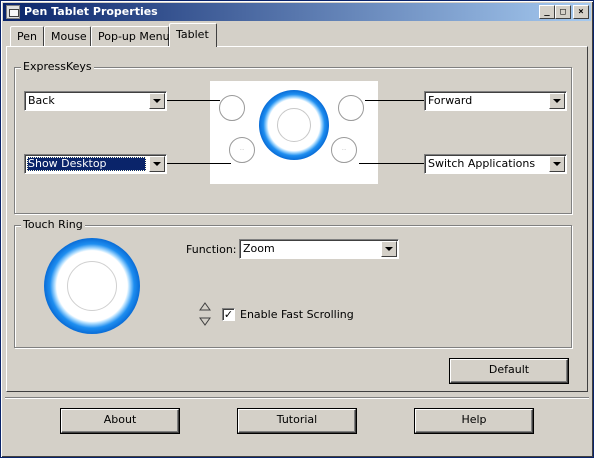 Image resolution: width=594 pixels, height=458 pixels. What do you see at coordinates (27, 36) in the screenshot?
I see `tab-pen: Pen` at bounding box center [27, 36].